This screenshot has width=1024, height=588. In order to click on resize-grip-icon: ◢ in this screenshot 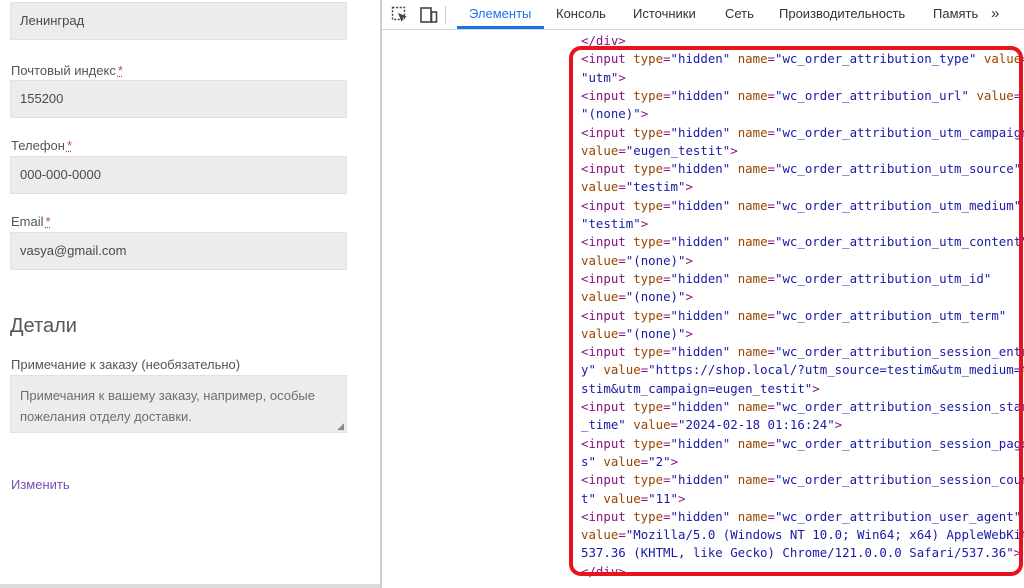, I will do `click(340, 426)`.